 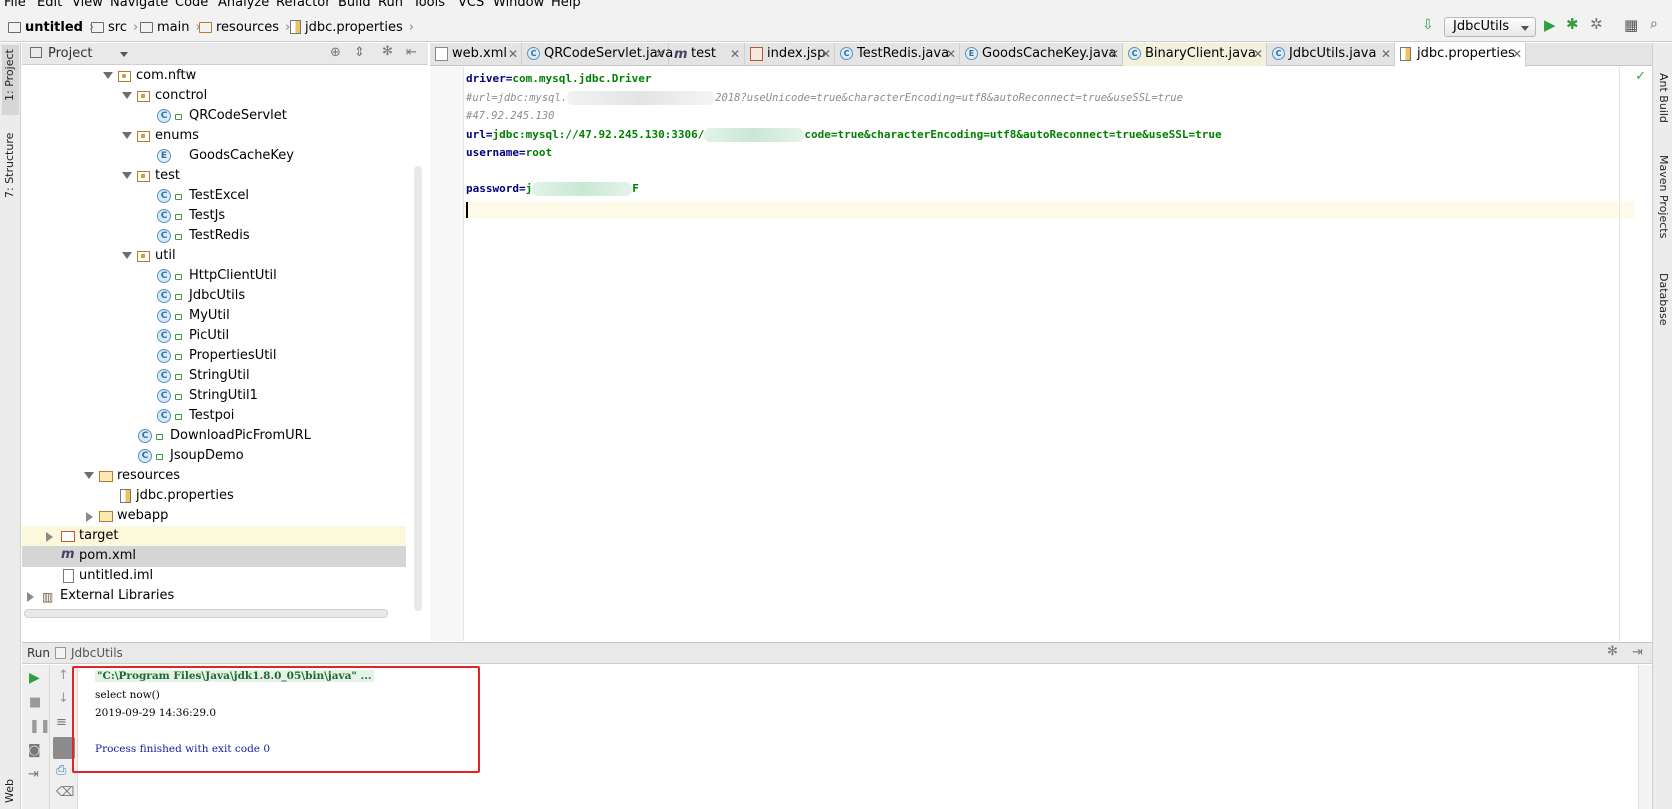 I want to click on tree-item: C HttpClientUtil, so click(x=214, y=276).